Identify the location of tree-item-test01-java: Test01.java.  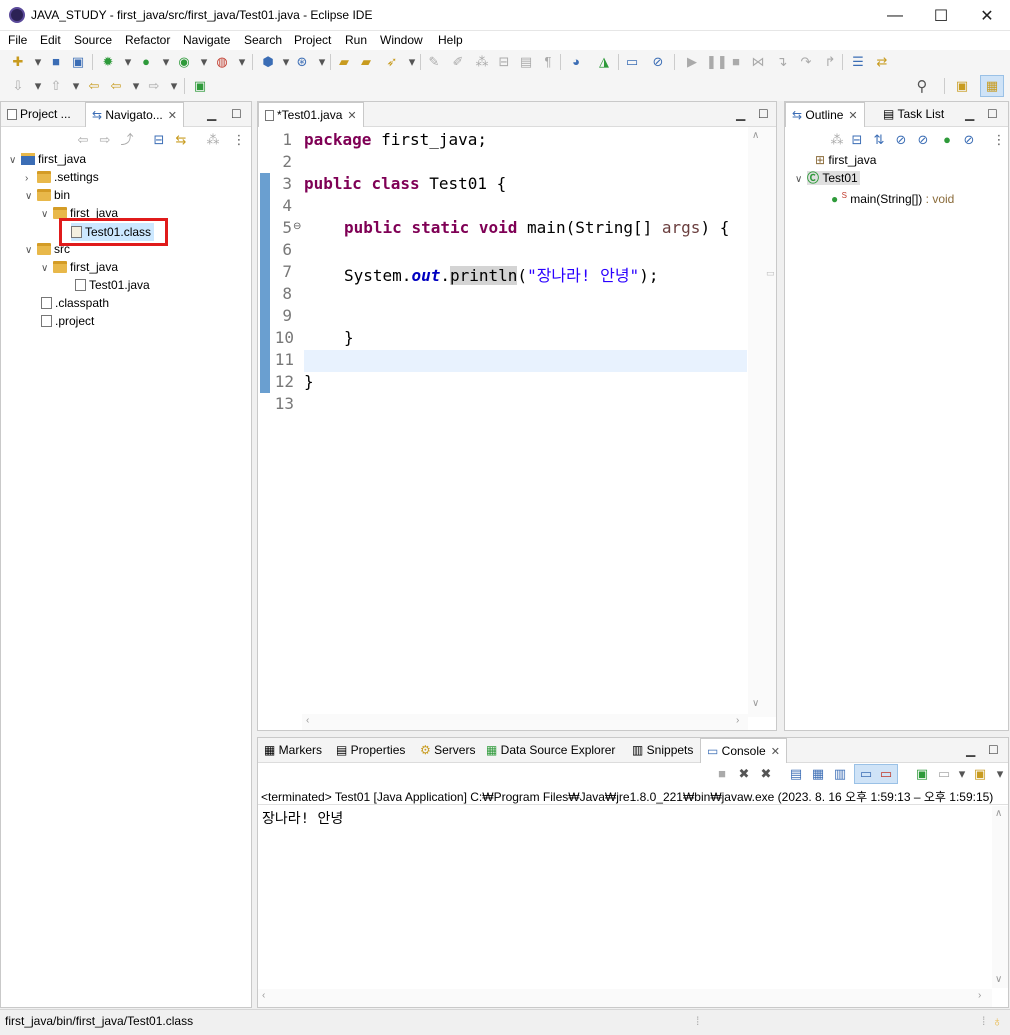
(112, 285).